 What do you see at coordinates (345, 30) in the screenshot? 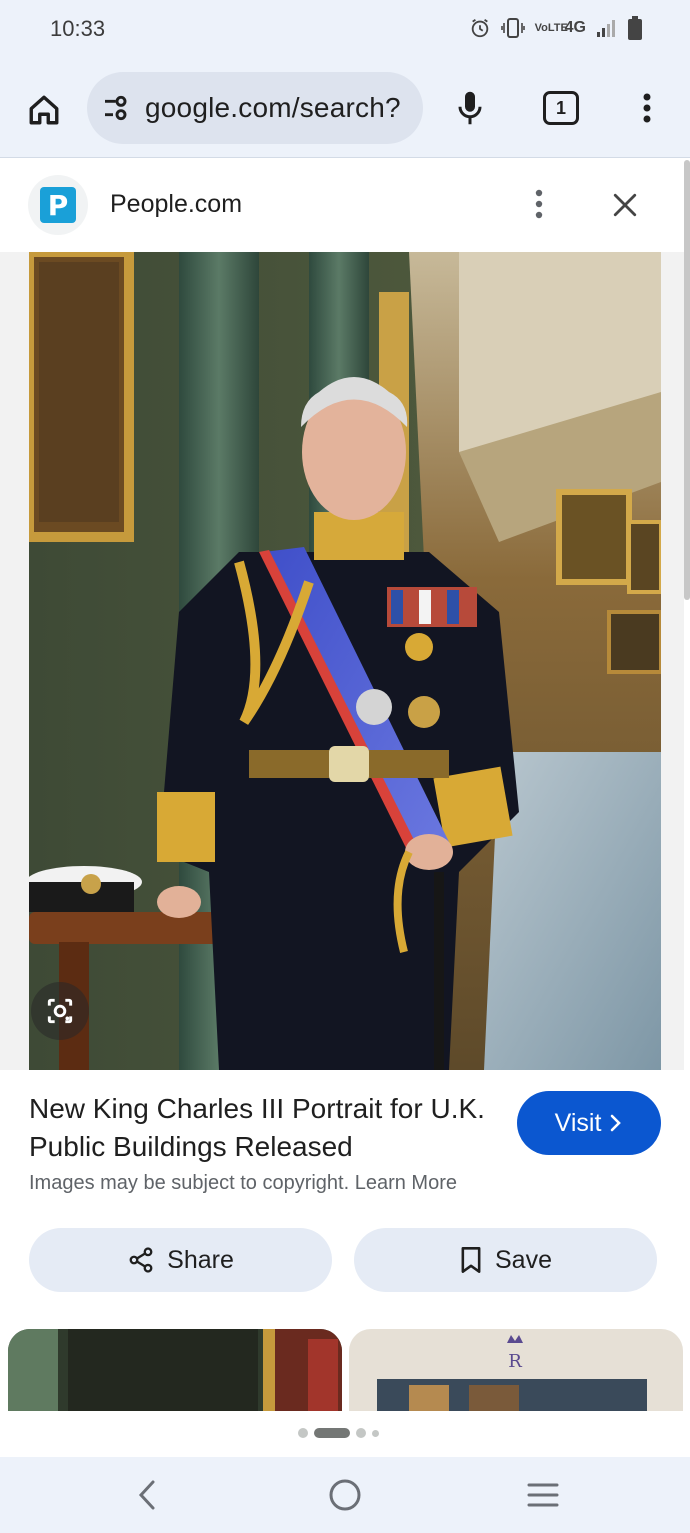
I see `status-bar: 10:33 VoLTE 4G` at bounding box center [345, 30].